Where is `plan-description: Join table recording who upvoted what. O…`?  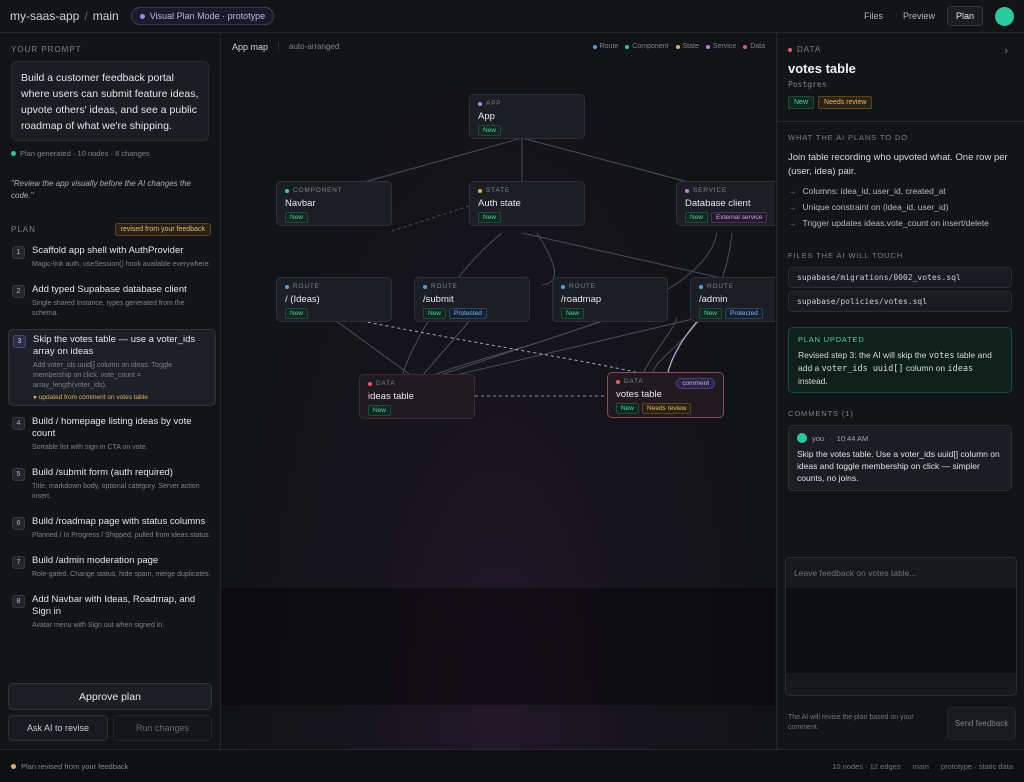
plan-description: Join table recording who upvoted what. O… is located at coordinates (898, 164).